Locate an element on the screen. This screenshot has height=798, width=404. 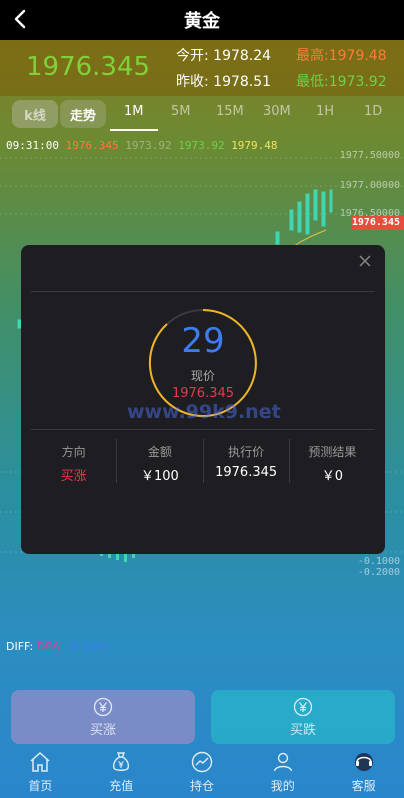
buy-up-button: 买涨 is located at coordinates (103, 717).